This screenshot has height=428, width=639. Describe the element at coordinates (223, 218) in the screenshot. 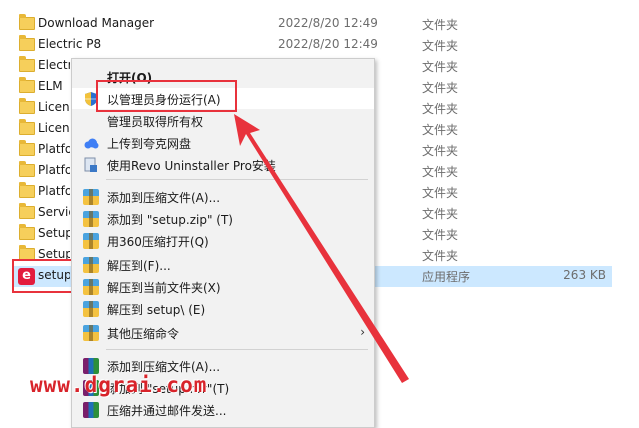

I see `menu-item-add-setup-zip: 添加到 "setup.zip" (T)` at that location.